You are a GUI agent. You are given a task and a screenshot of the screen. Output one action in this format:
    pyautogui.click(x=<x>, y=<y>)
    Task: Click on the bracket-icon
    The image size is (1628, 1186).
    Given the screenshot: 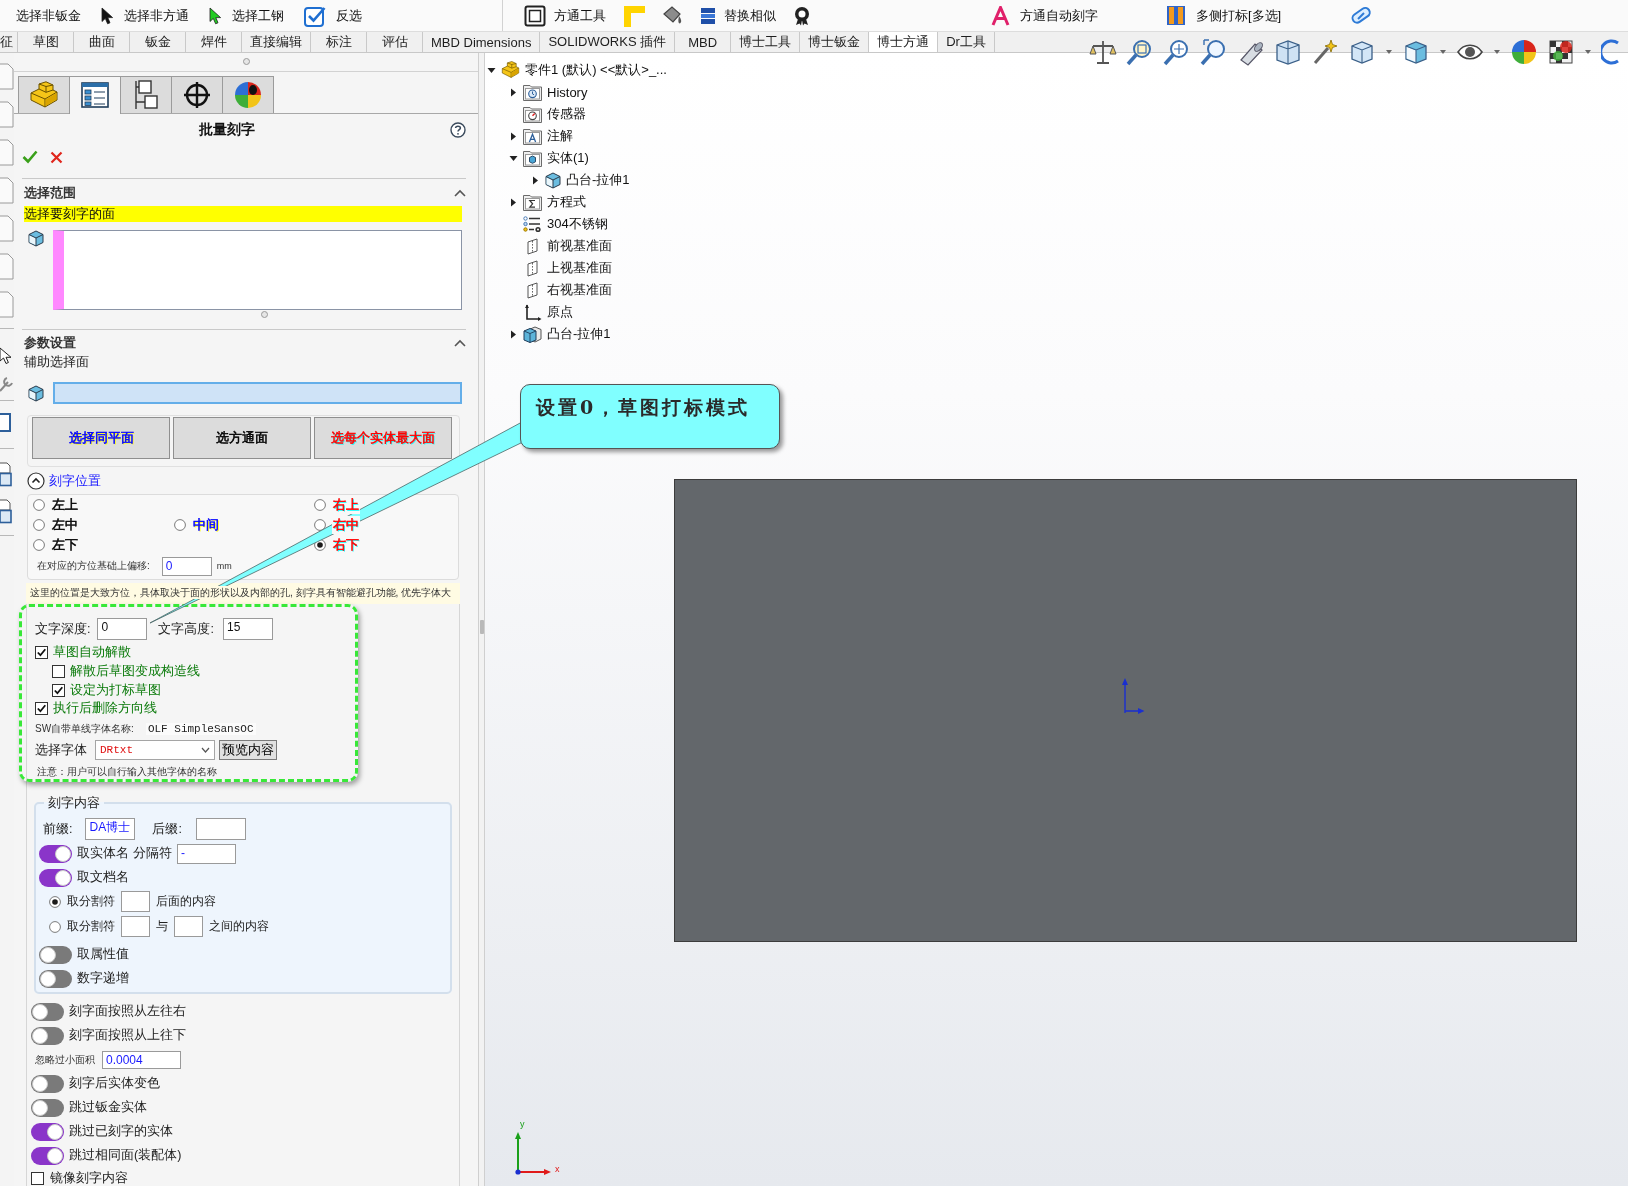 What is the action you would take?
    pyautogui.click(x=6, y=422)
    